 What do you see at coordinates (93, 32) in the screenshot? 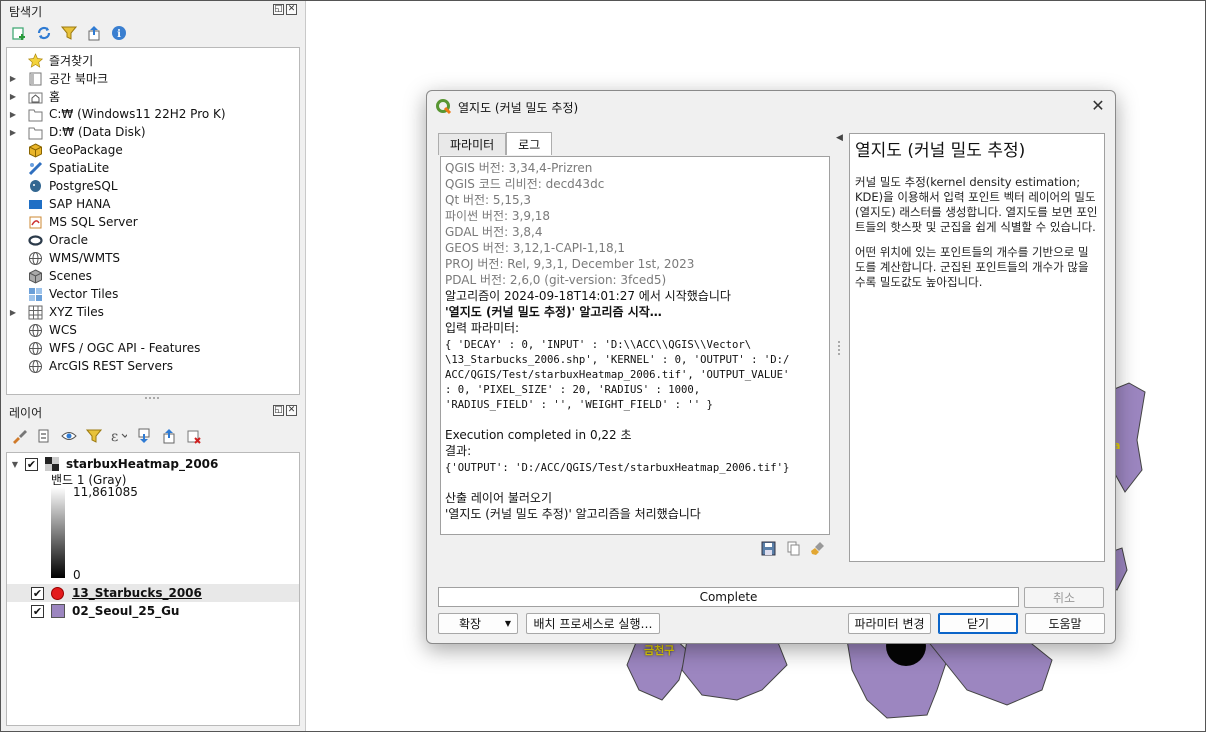
I see `collapse-all-icon` at bounding box center [93, 32].